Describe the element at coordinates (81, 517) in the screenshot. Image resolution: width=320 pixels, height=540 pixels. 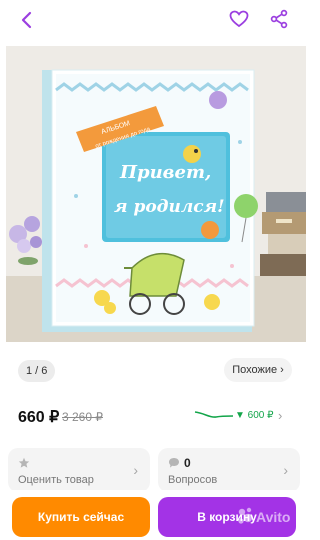
I see `buy-now-button: Купить сейчас` at that location.